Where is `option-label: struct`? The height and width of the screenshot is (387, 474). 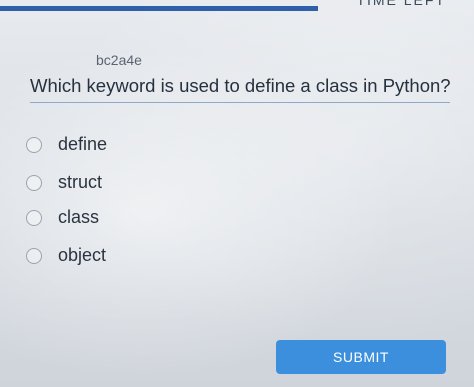
option-label: struct is located at coordinates (80, 182).